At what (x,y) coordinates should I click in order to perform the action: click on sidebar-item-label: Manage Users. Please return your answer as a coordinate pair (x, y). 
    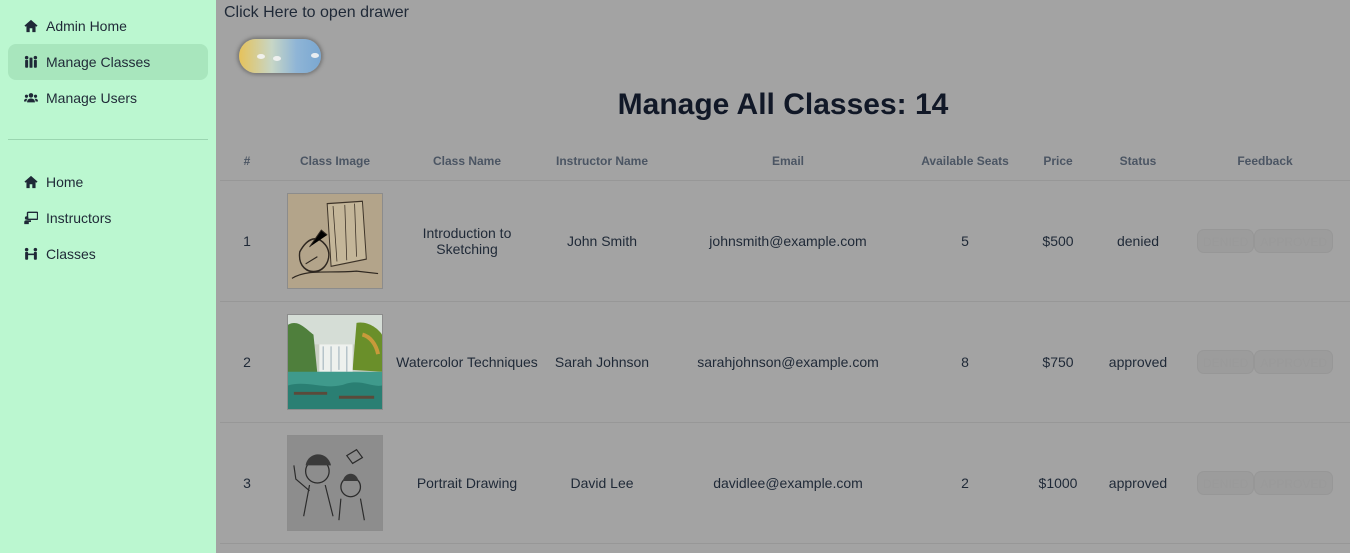
    Looking at the image, I should click on (92, 98).